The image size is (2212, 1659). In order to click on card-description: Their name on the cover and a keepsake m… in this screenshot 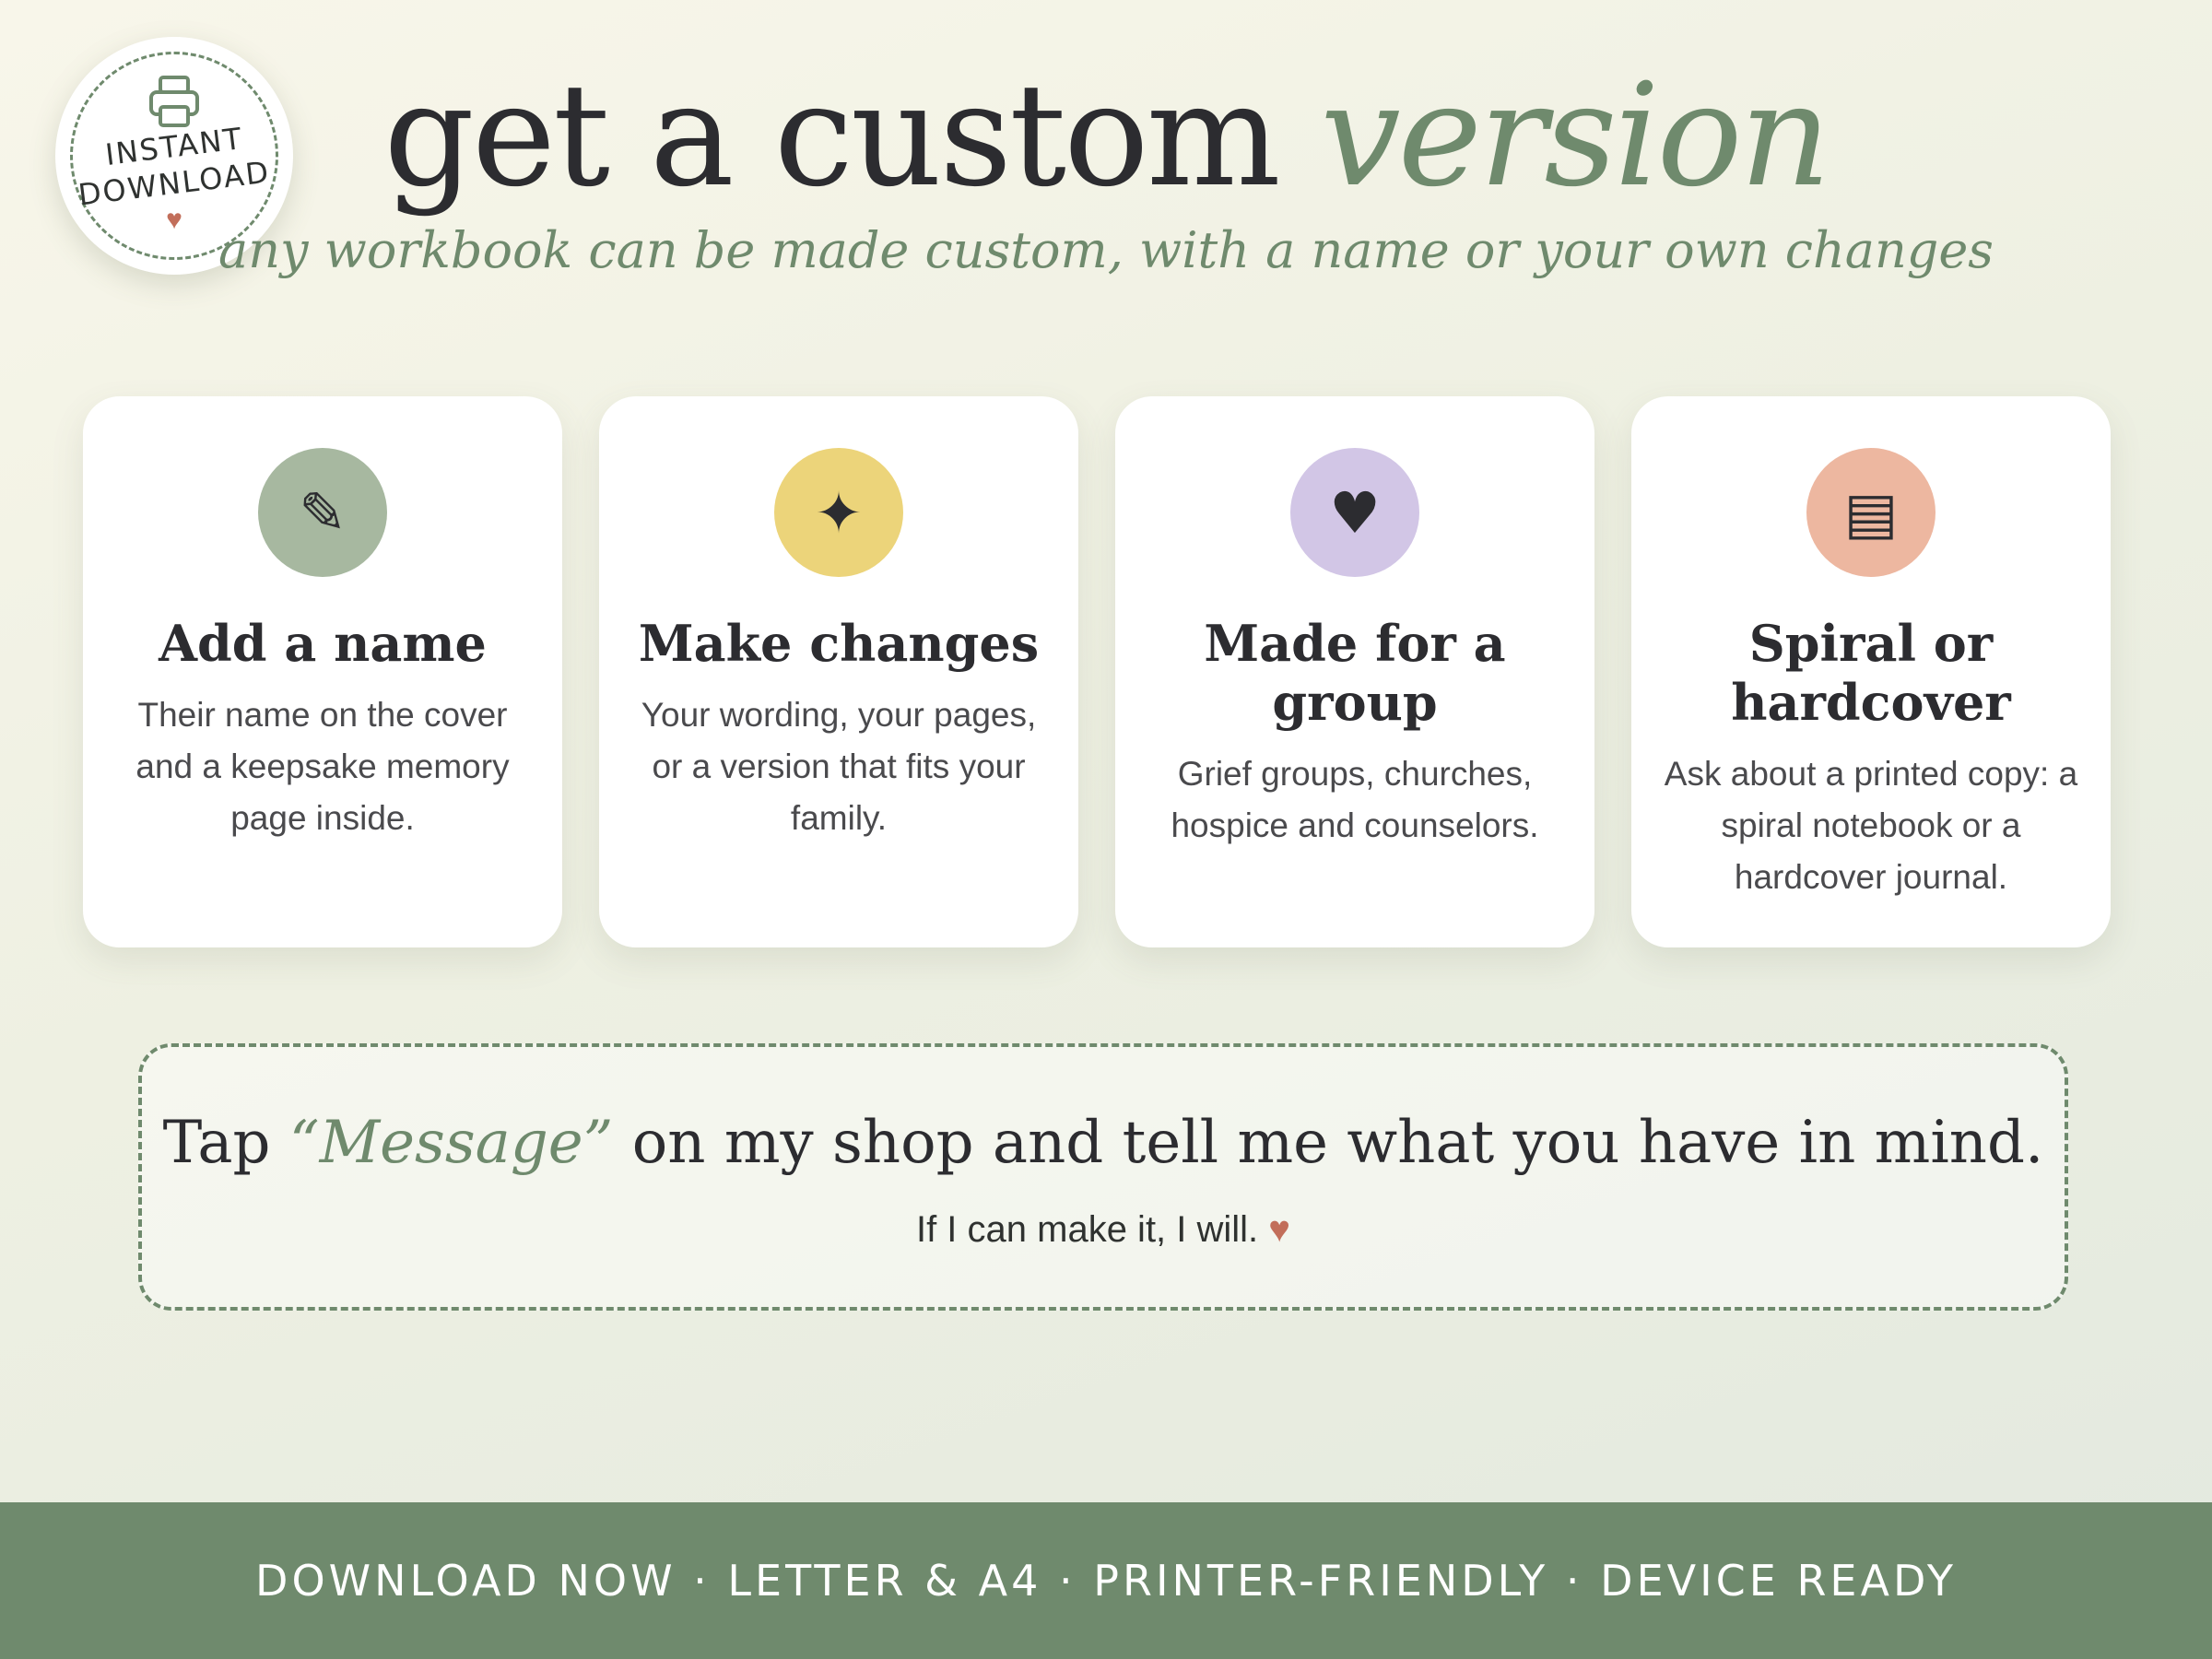, I will do `click(322, 766)`.